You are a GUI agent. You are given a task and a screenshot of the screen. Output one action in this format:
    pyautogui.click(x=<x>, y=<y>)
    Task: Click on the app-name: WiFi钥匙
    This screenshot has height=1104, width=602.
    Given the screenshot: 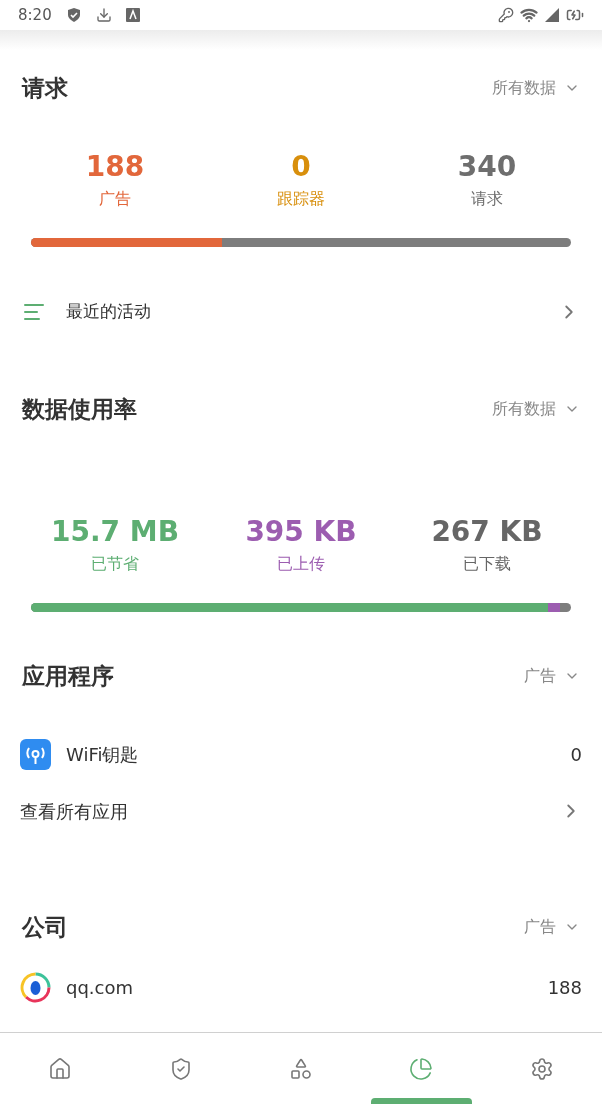 What is the action you would take?
    pyautogui.click(x=103, y=754)
    